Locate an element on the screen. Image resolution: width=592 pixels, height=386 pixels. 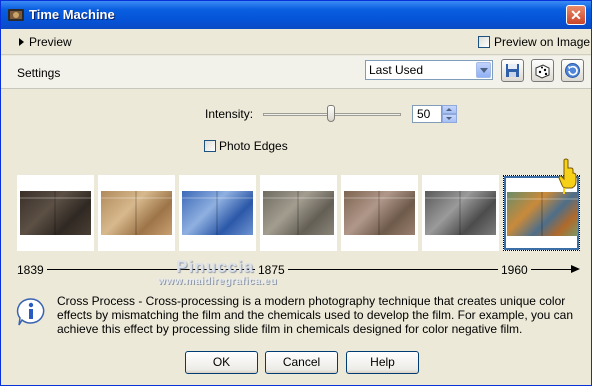
preview-toggle: Preview is located at coordinates (50, 42).